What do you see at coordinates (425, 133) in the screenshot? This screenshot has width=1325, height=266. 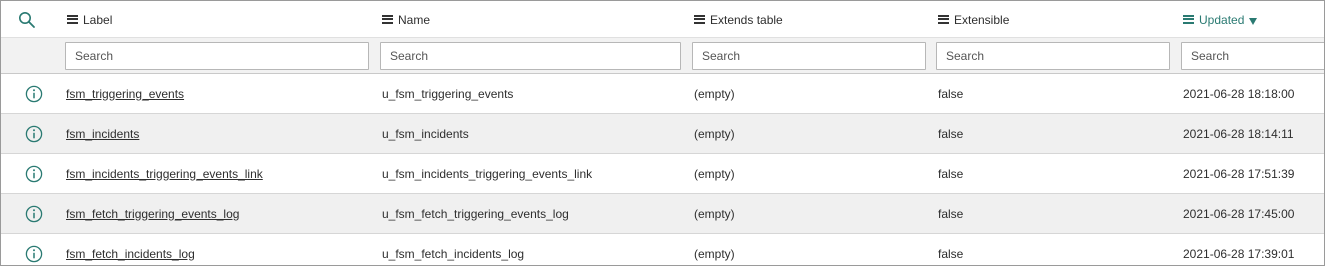 I see `row-name: u_fsm_incidents` at bounding box center [425, 133].